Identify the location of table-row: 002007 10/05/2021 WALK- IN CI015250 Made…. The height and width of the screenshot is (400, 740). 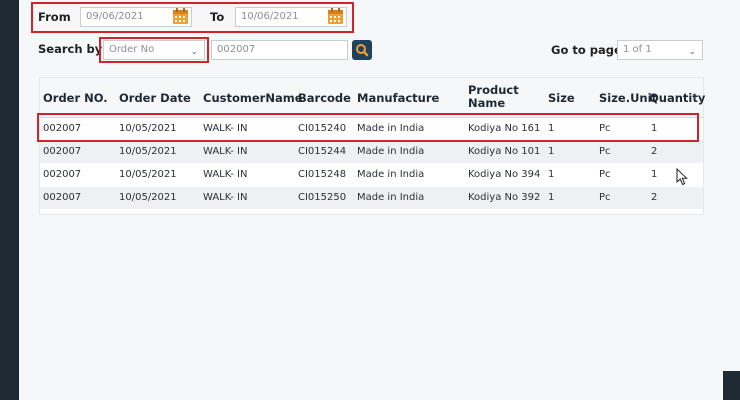
(371, 198).